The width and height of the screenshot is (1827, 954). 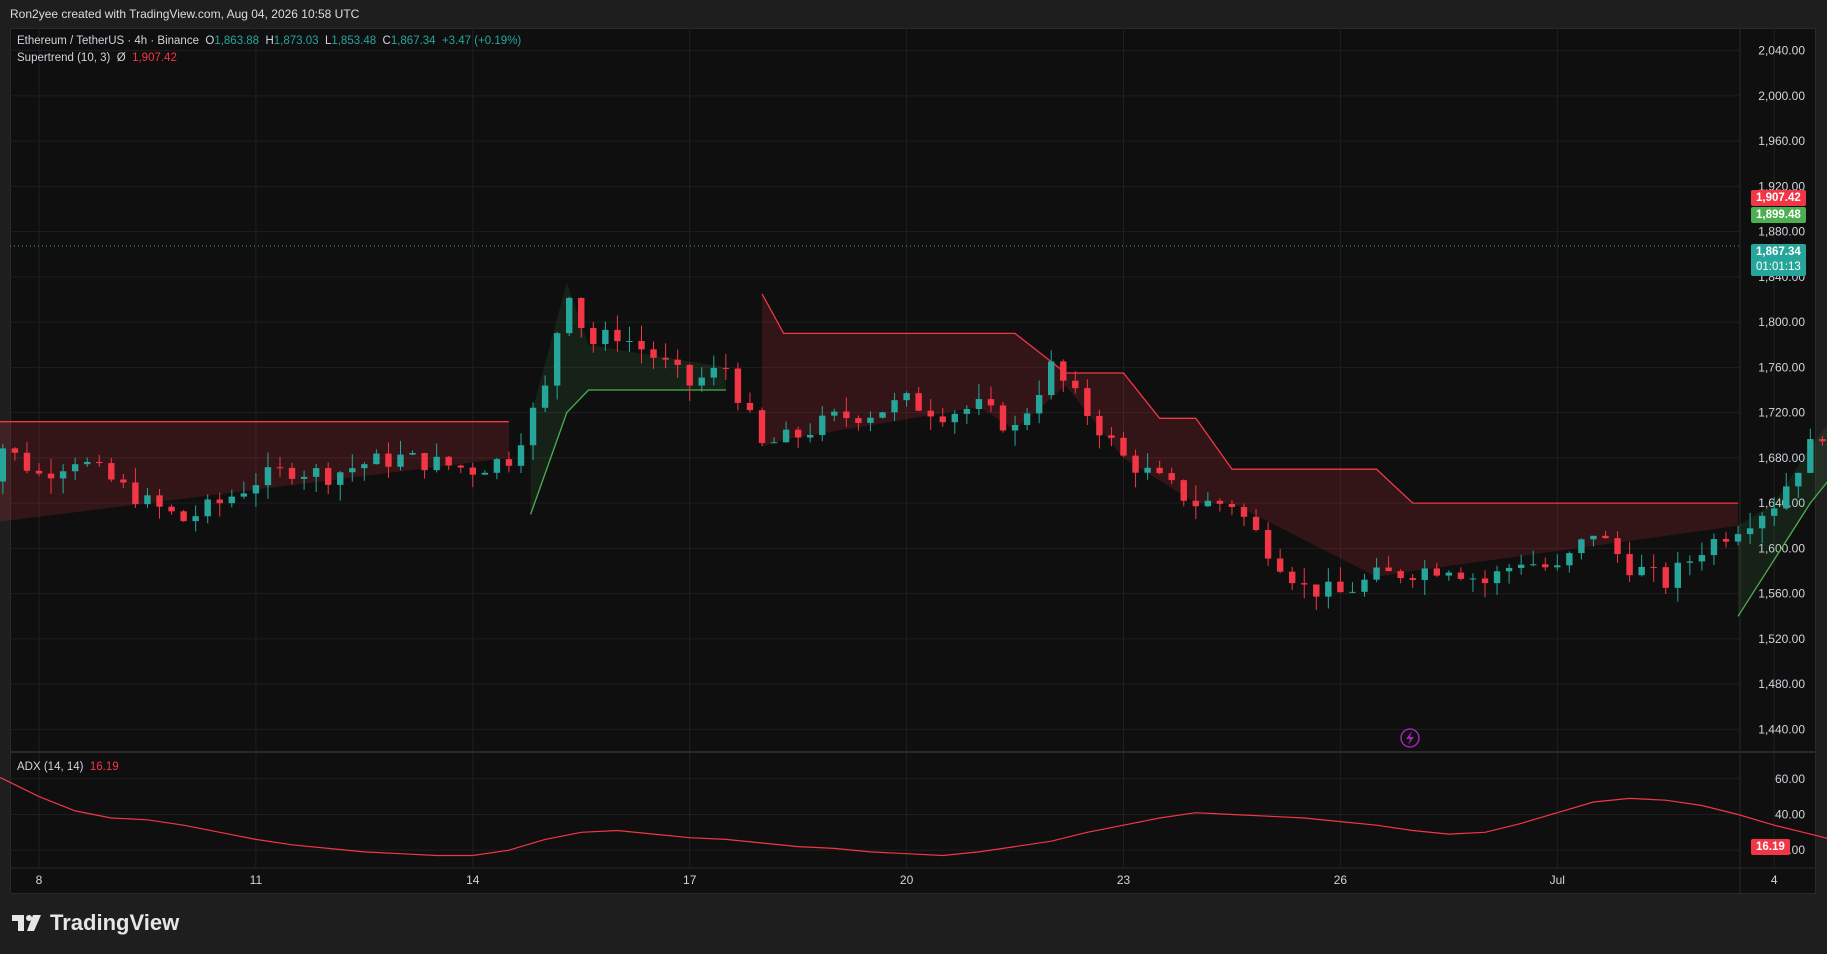 I want to click on tradingview-logo: TradingView, so click(x=95, y=923).